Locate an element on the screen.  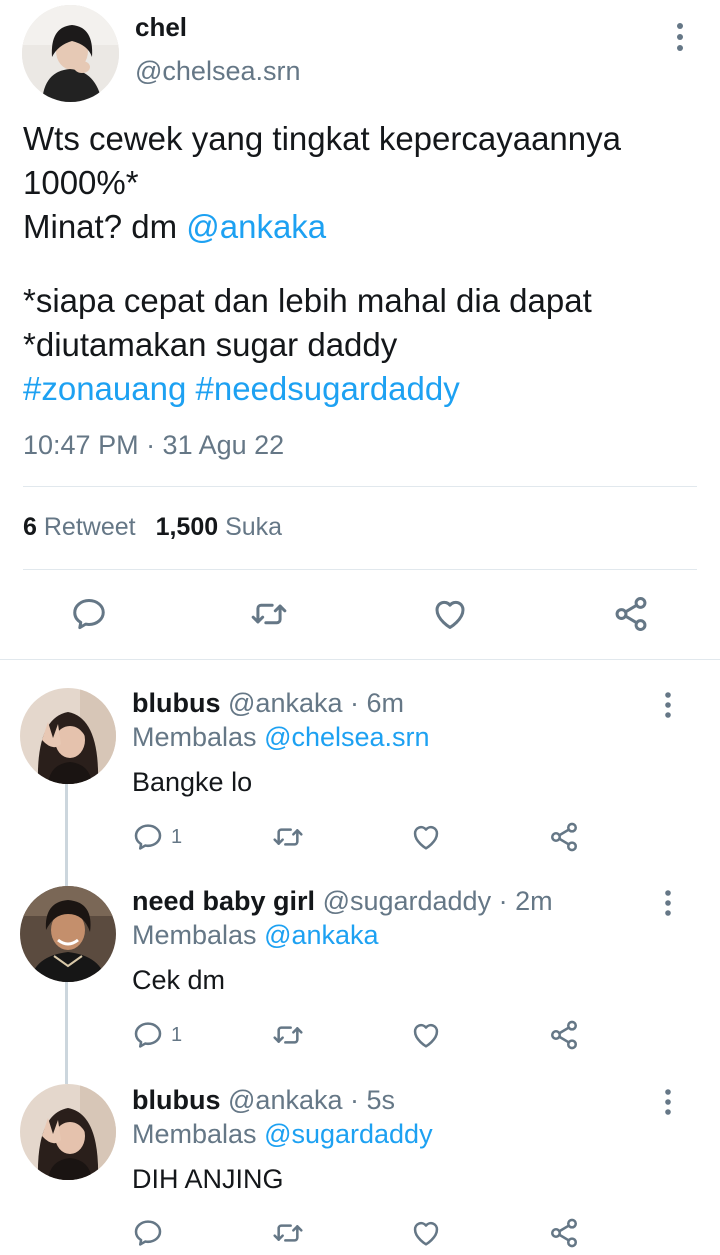
tweet-text-line: 1000%* is located at coordinates (81, 182).